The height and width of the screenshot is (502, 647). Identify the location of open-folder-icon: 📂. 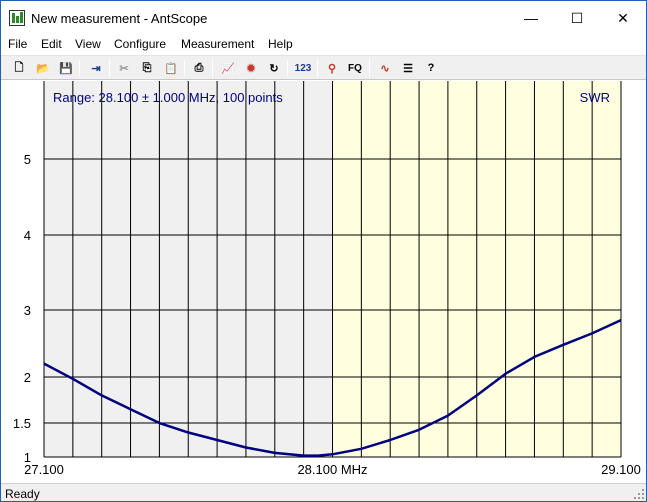
(43, 68).